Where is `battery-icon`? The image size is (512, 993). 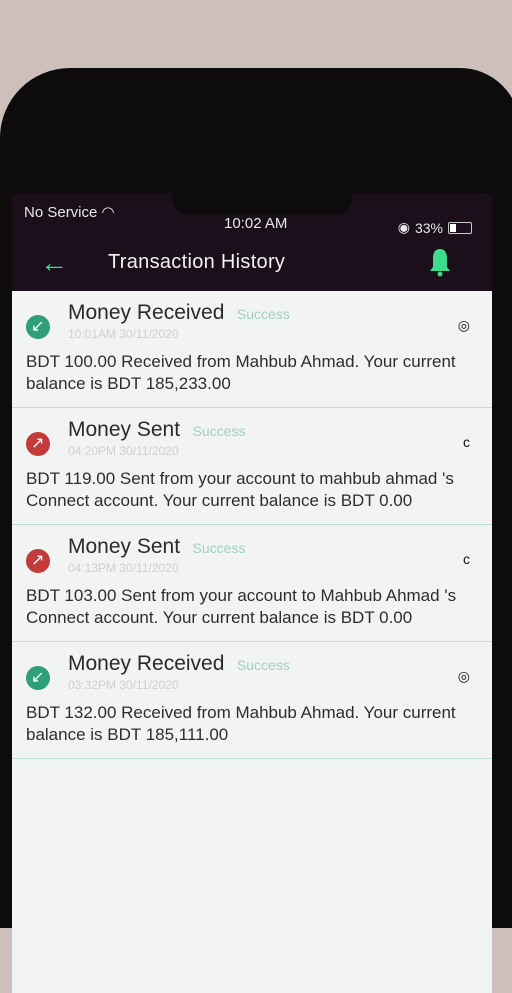
battery-icon is located at coordinates (460, 227).